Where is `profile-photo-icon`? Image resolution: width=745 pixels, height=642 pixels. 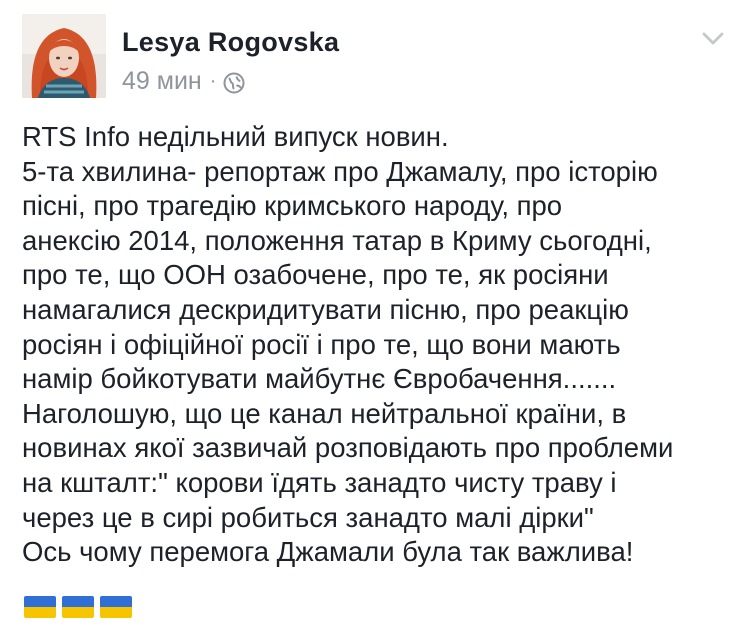
profile-photo-icon is located at coordinates (64, 56).